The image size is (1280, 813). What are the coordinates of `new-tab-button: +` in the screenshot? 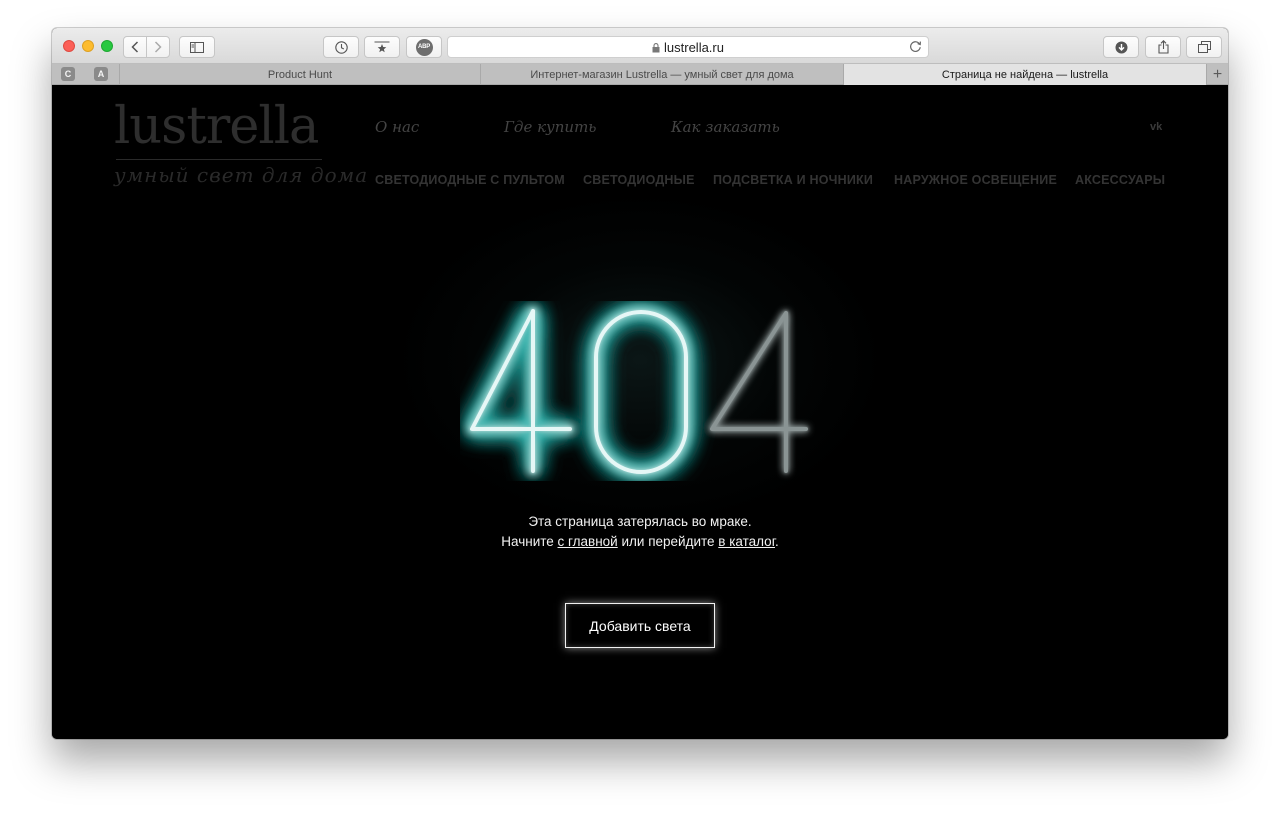 It's located at (1217, 74).